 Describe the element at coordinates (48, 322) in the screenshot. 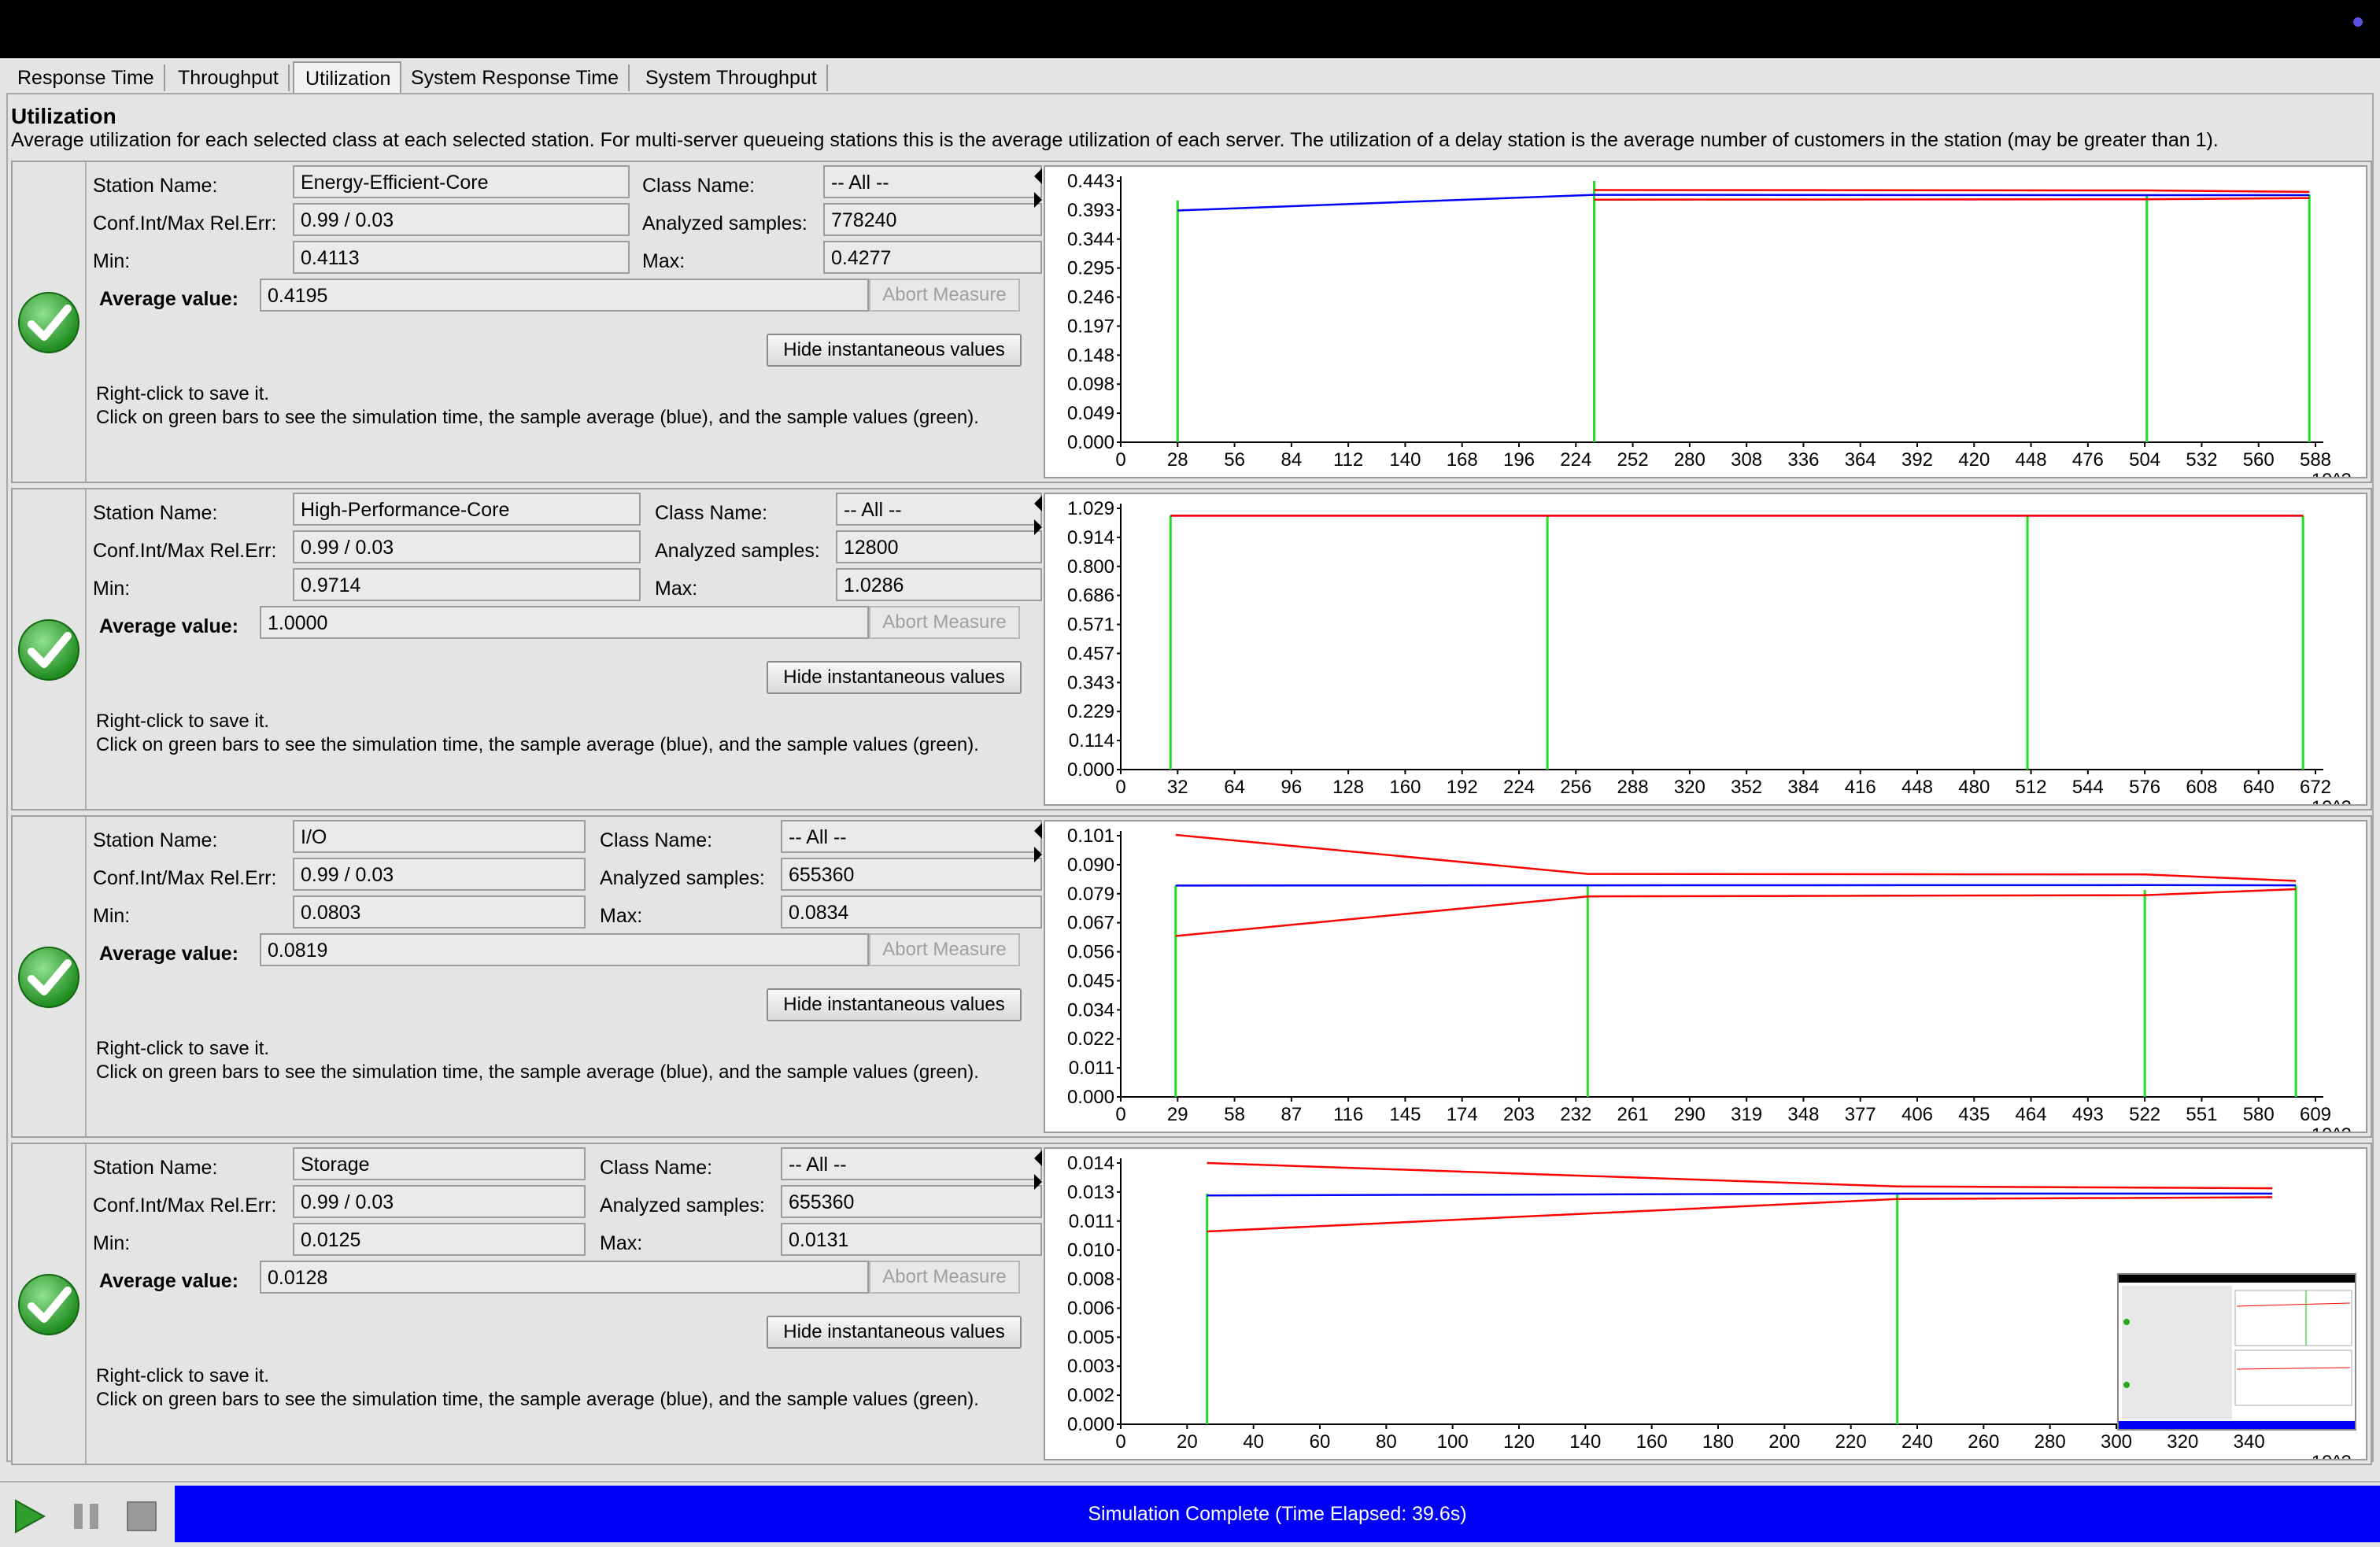

I see `check-icon` at that location.